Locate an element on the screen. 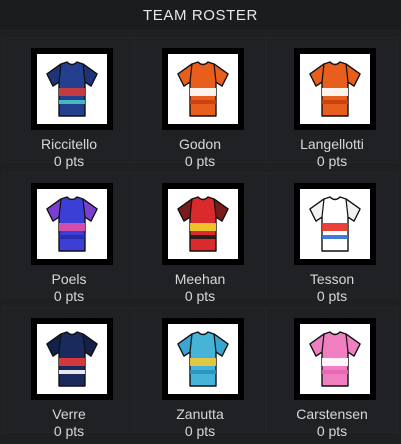  rider-name: Verre is located at coordinates (69, 414).